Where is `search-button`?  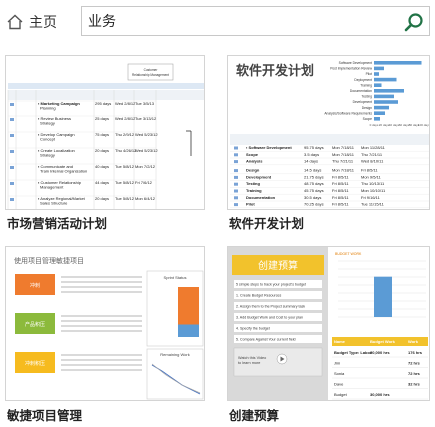 search-button is located at coordinates (414, 22).